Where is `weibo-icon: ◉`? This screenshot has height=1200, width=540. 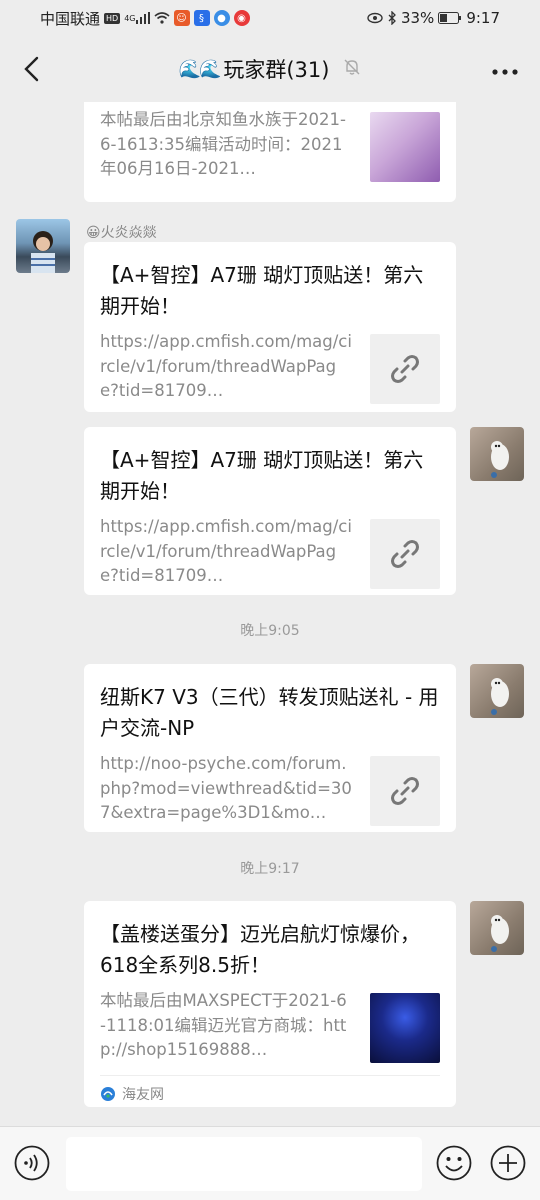 weibo-icon: ◉ is located at coordinates (241, 18).